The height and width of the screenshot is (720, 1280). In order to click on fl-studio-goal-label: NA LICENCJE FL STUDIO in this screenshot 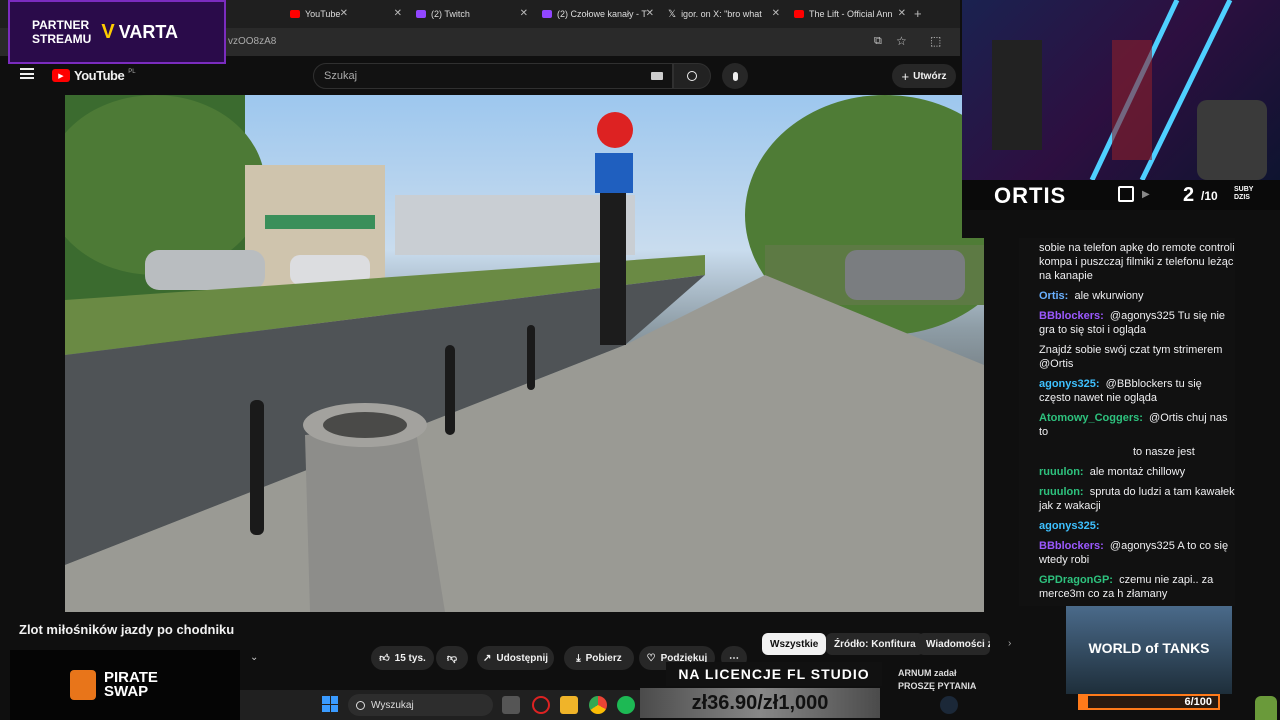, I will do `click(774, 674)`.